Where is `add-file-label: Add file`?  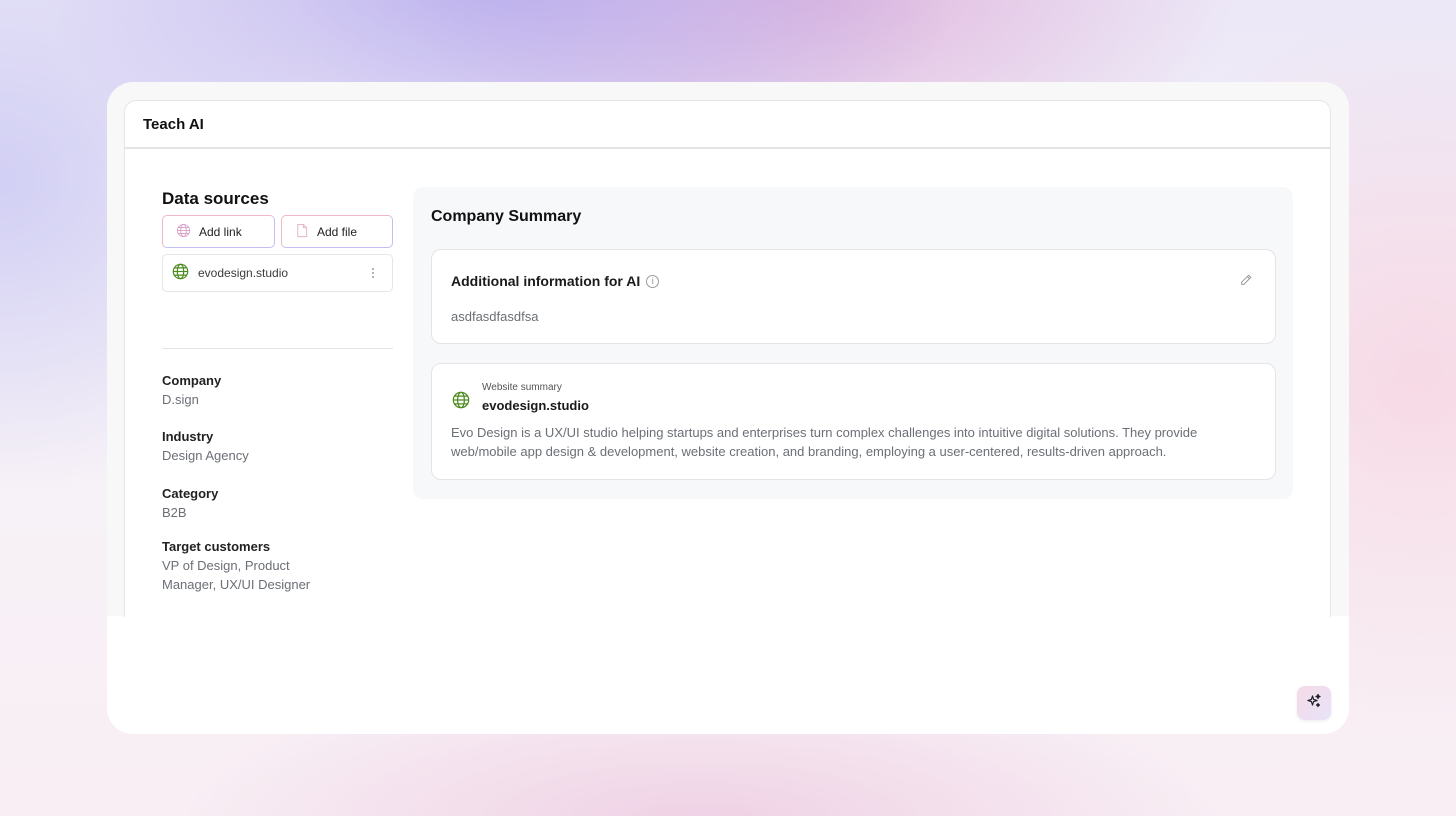 add-file-label: Add file is located at coordinates (337, 231).